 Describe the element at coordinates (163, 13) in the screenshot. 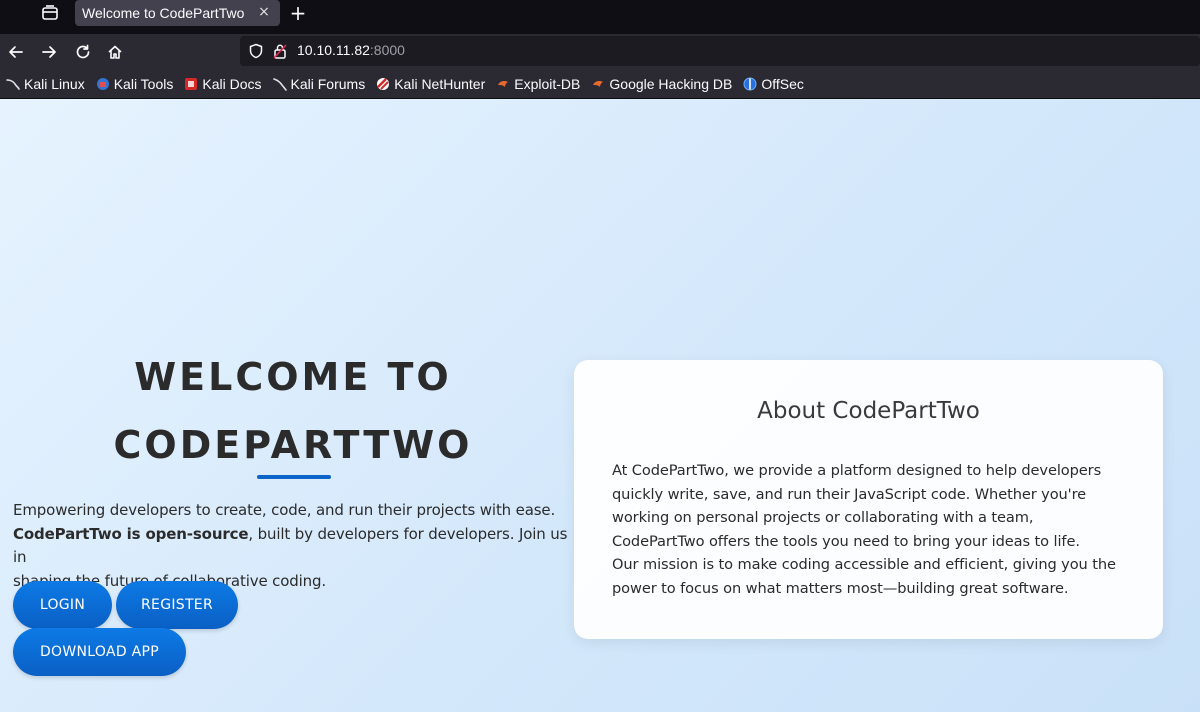

I see `tab-title: Welcome to CodePartTwo` at that location.